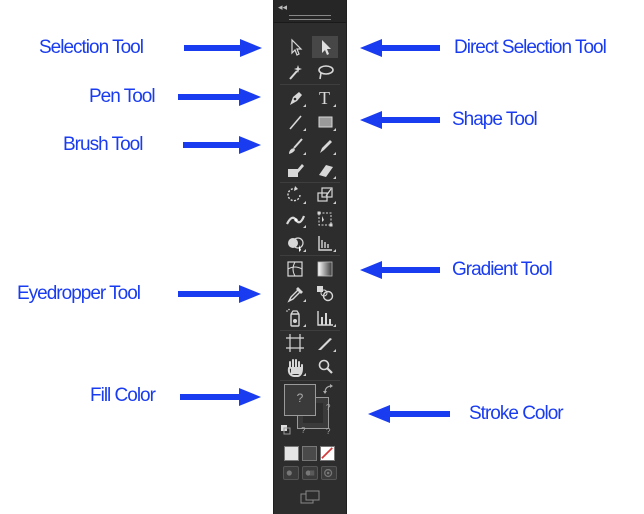  Describe the element at coordinates (282, 8) in the screenshot. I see `collapse-icon: ◂◂` at that location.